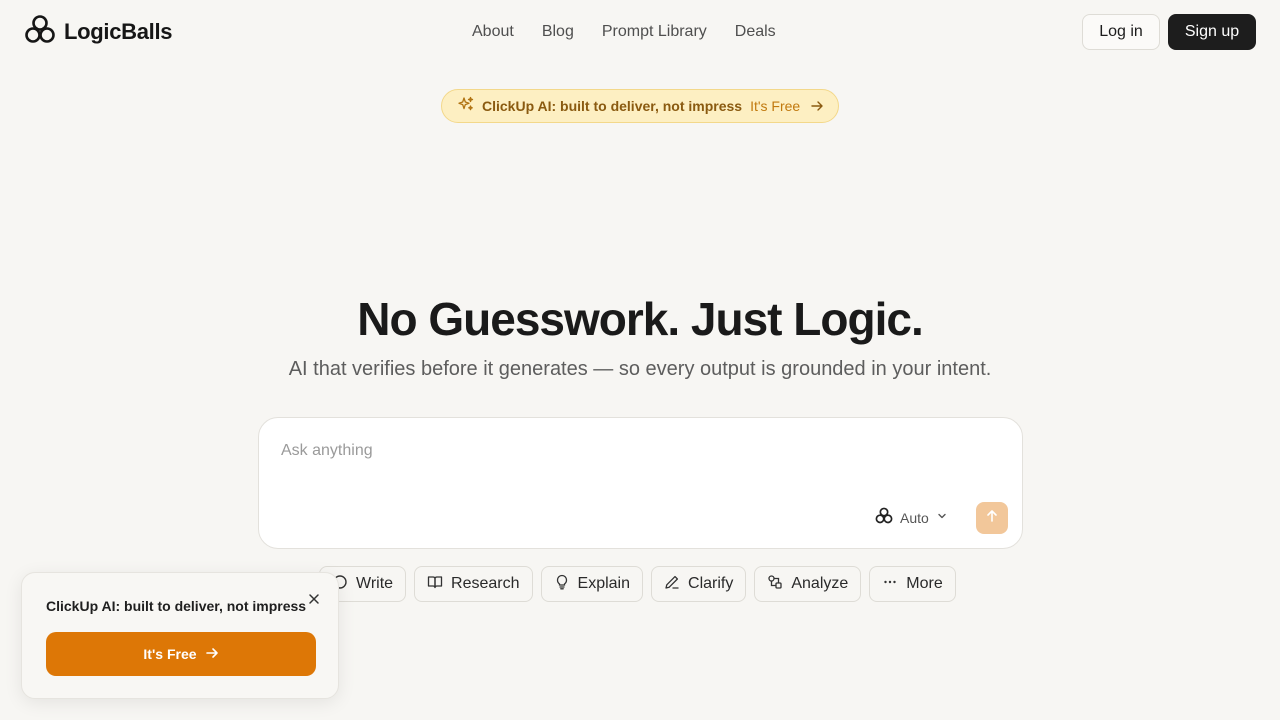 This screenshot has width=1280, height=720. I want to click on nav-about: About, so click(493, 32).